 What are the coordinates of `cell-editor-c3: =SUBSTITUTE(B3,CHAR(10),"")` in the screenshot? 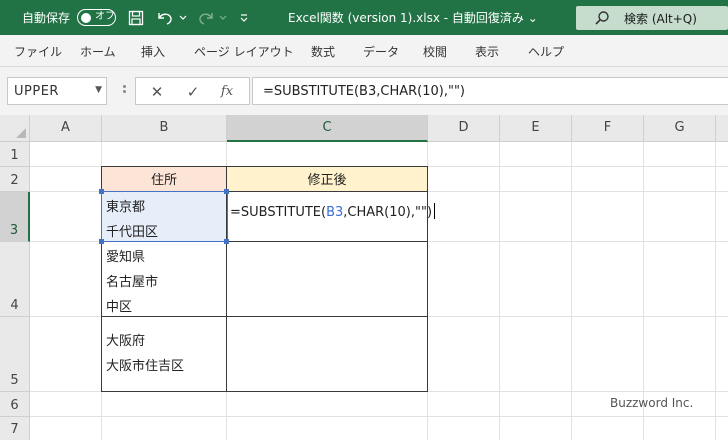 It's located at (332, 214).